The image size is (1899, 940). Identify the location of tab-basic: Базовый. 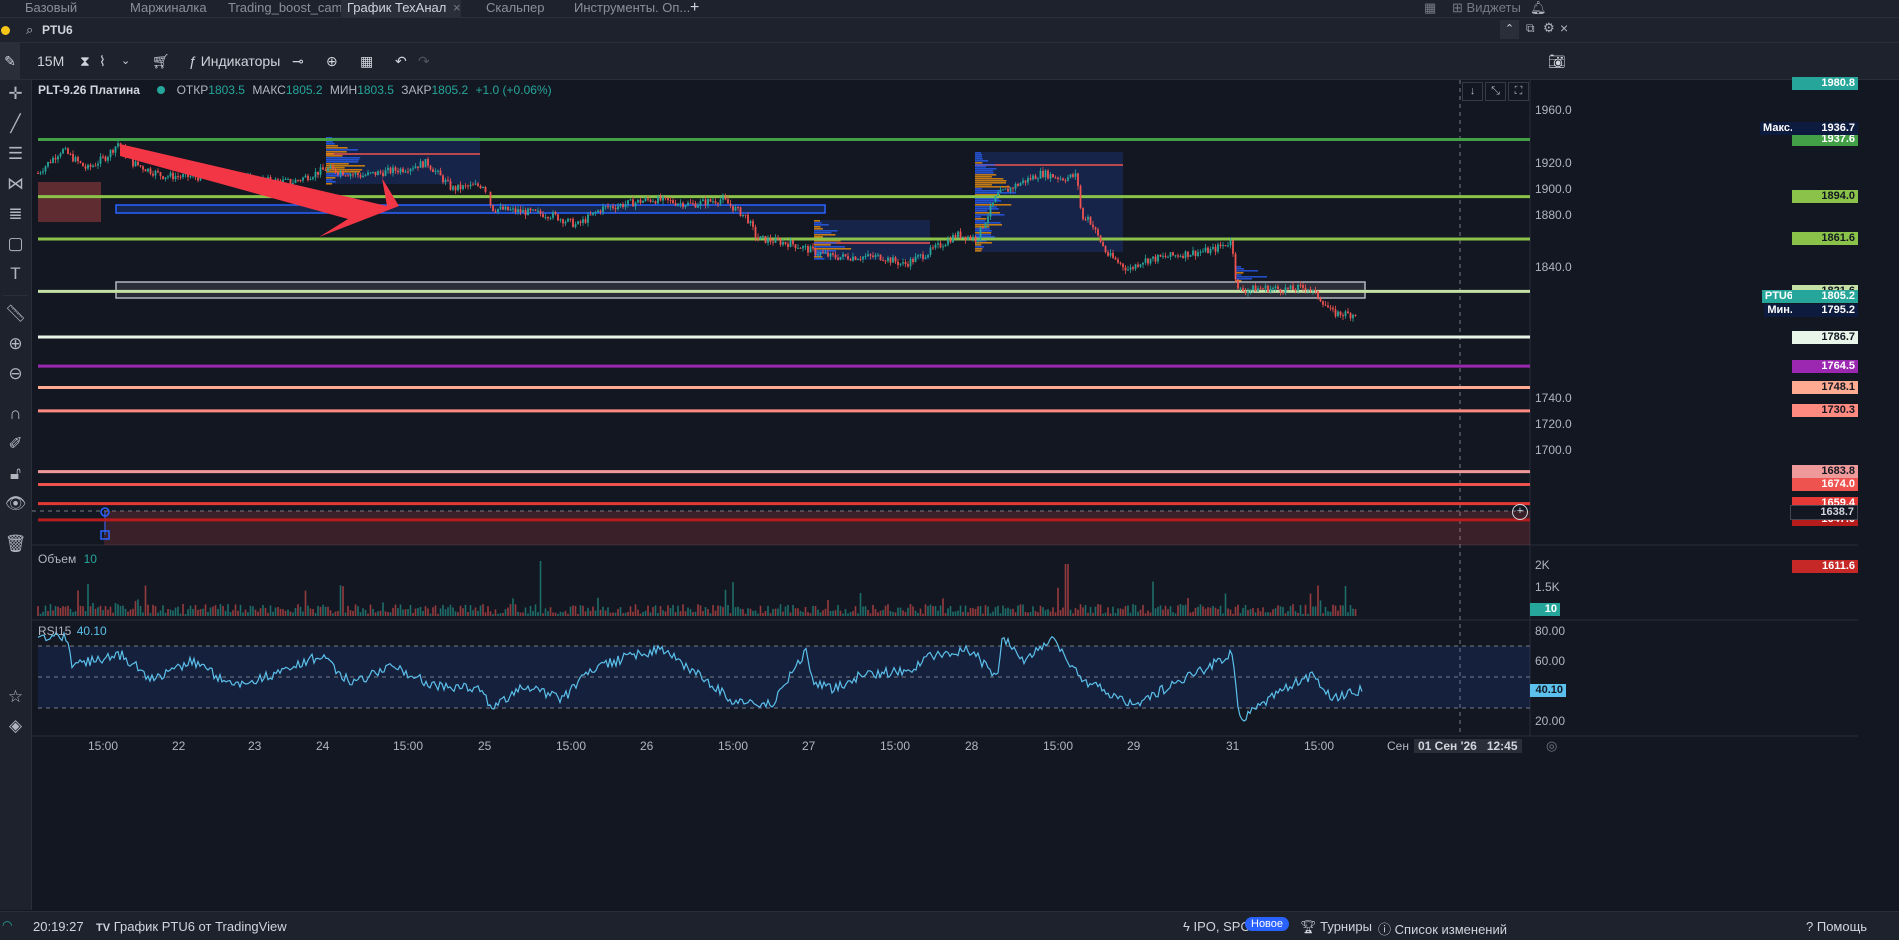
(51, 8).